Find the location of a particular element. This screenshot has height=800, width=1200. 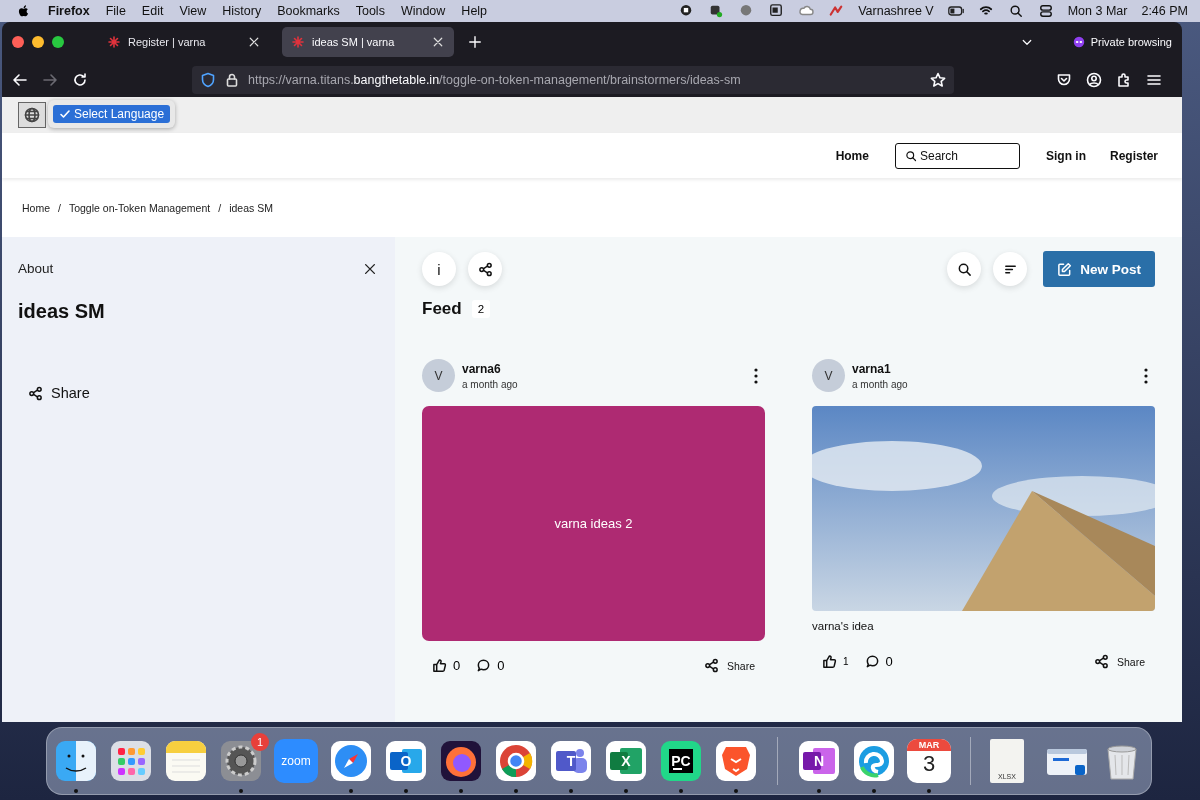

check-icon is located at coordinates (65, 114).